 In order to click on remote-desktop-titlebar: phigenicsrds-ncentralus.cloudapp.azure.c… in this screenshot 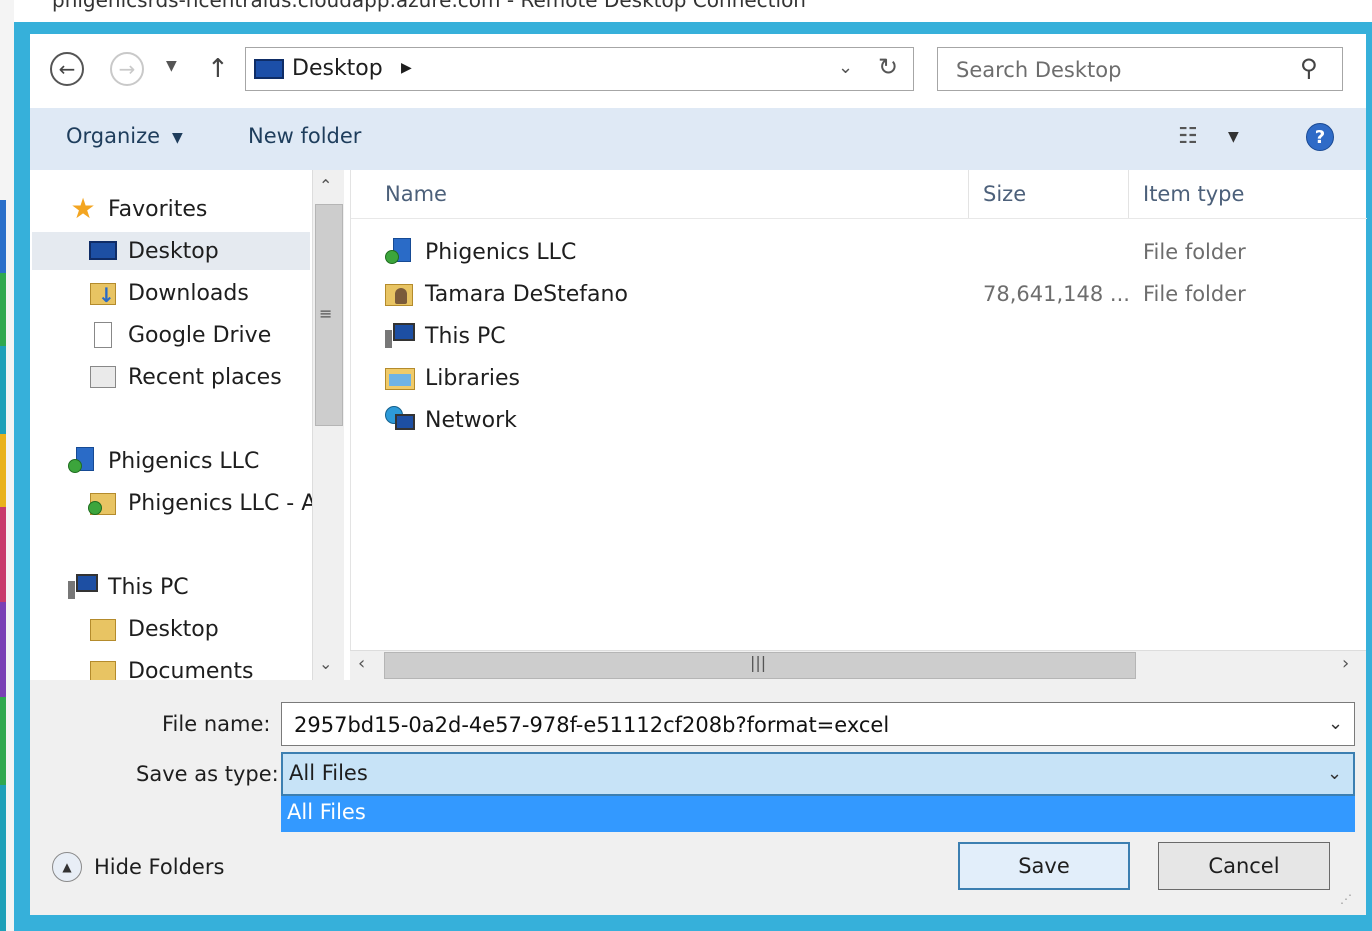, I will do `click(693, 11)`.